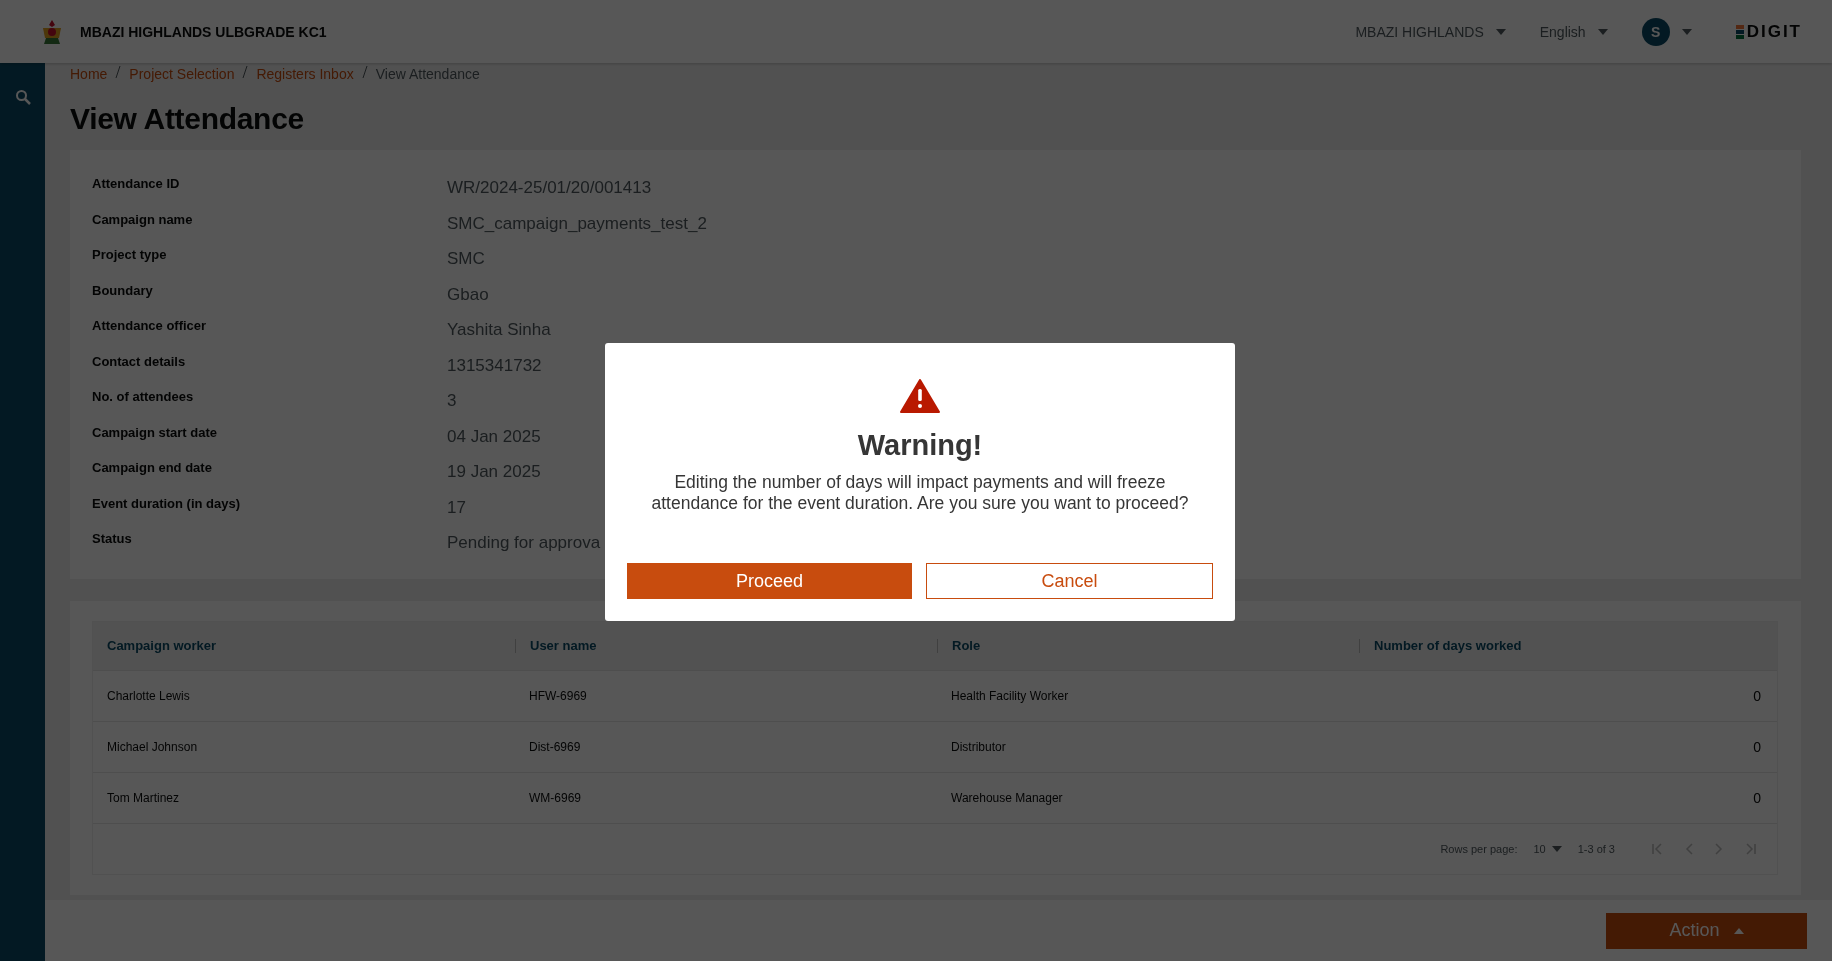  Describe the element at coordinates (978, 746) in the screenshot. I see `table-cell-text: Distributor` at that location.